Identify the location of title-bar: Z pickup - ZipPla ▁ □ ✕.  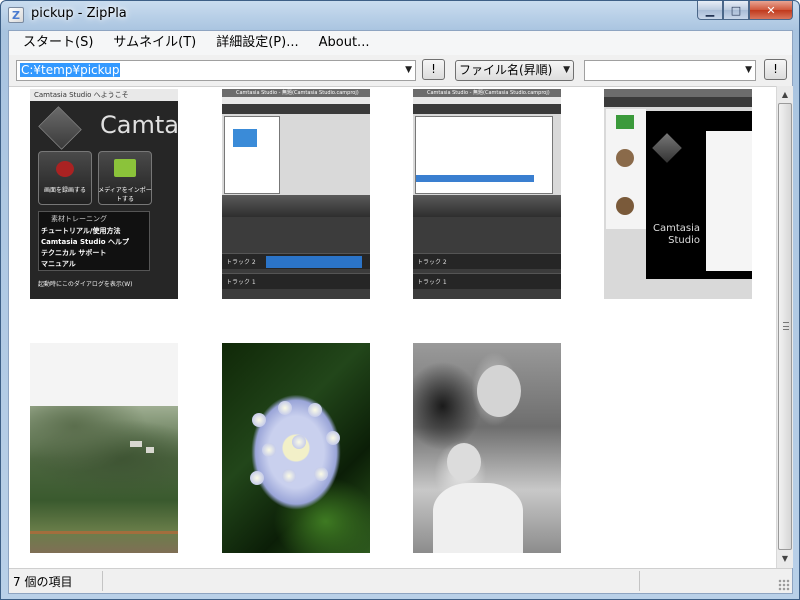
(400, 14).